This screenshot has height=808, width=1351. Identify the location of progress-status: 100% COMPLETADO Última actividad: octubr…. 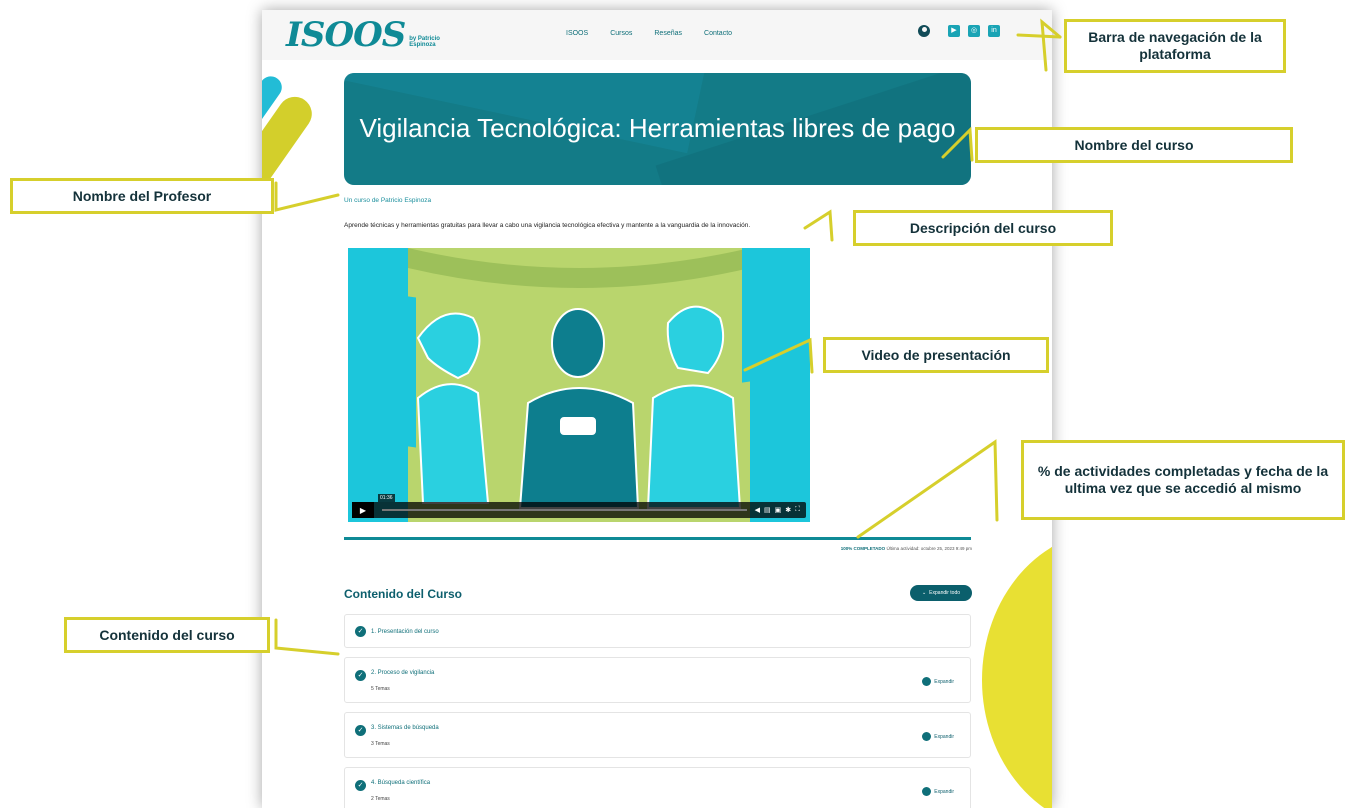
(906, 548).